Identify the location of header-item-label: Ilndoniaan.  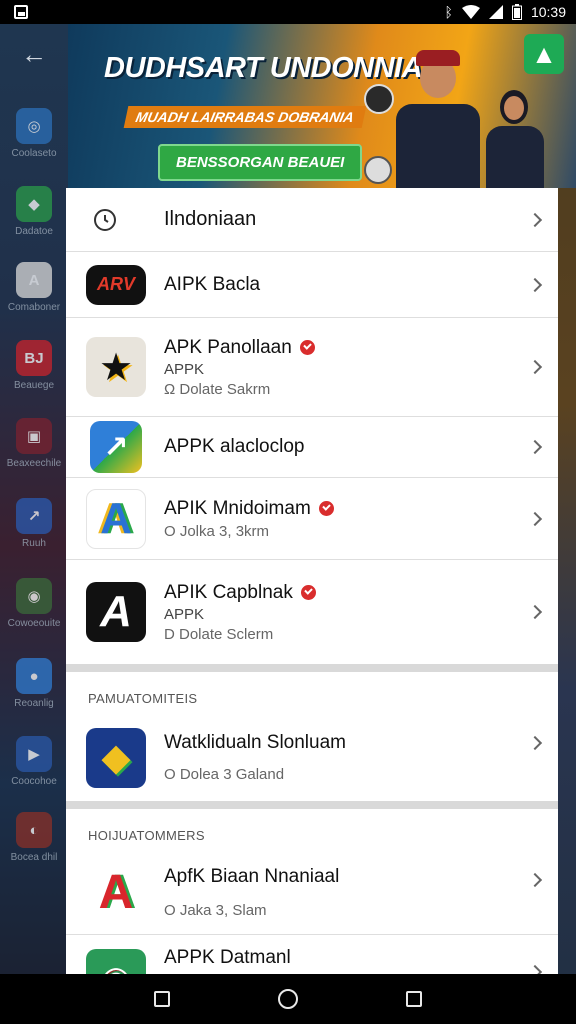
(210, 219).